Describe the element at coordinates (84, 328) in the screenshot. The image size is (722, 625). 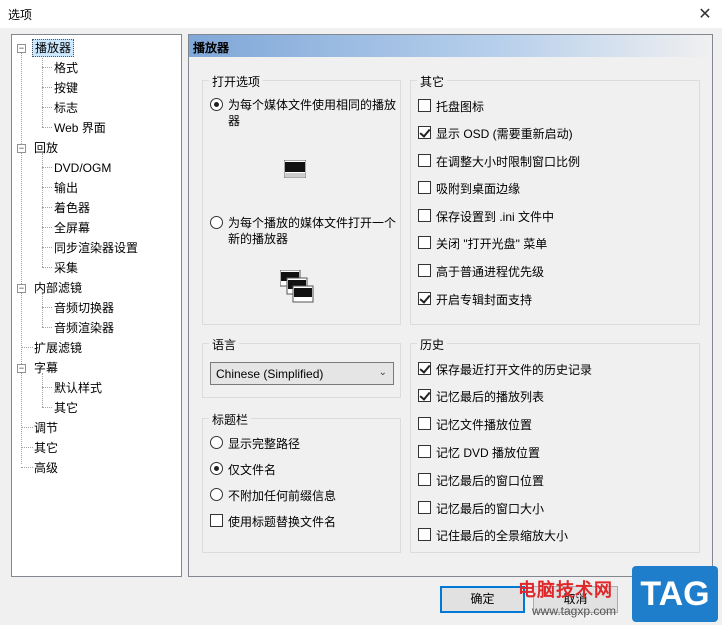
I see `tree-item-audio-renderer: 音频渲染器` at that location.